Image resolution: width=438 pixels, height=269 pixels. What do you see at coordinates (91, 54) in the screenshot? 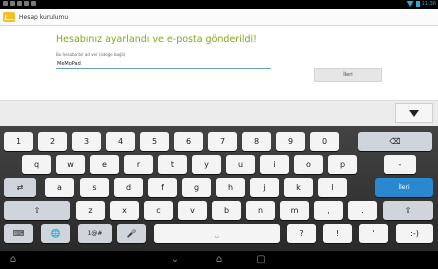
I see `account-name-label: Bu hesaba bir ad ver (isteğe bağlı)` at bounding box center [91, 54].